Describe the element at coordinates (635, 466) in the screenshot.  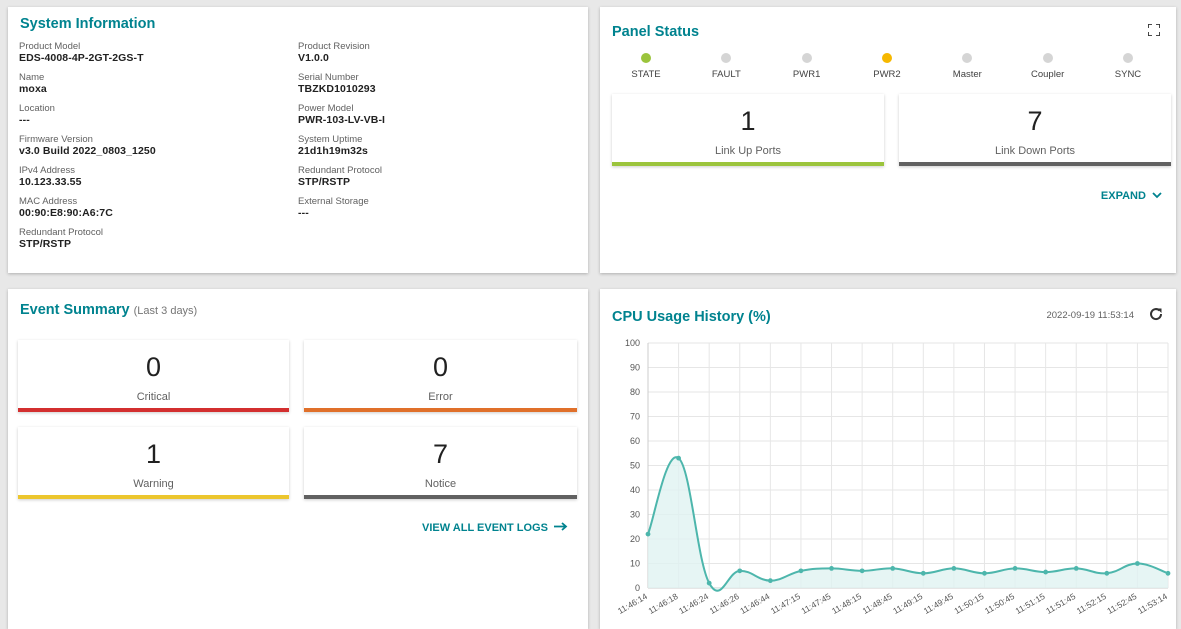
I see `y-tick-label: 50` at that location.